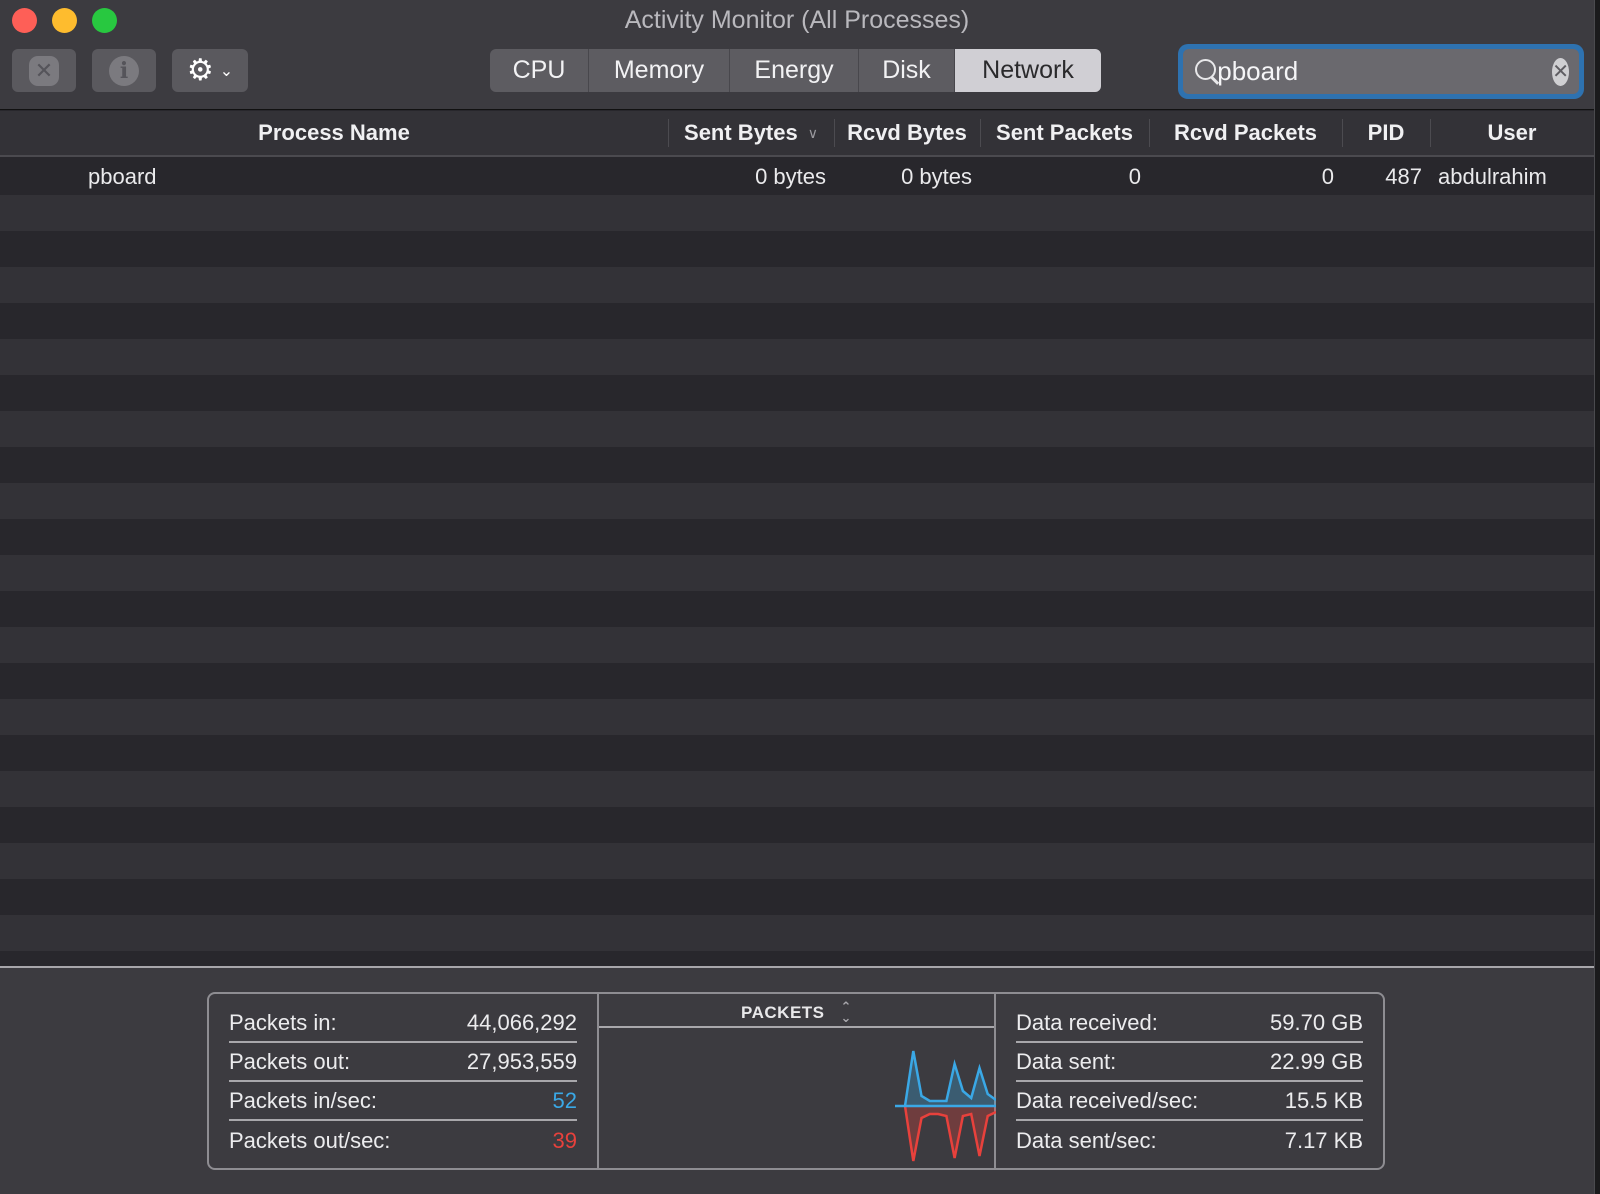 The width and height of the screenshot is (1600, 1194). Describe the element at coordinates (403, 1140) in the screenshot. I see `stat-packets-out-sec: Packets out/sec: 39` at that location.